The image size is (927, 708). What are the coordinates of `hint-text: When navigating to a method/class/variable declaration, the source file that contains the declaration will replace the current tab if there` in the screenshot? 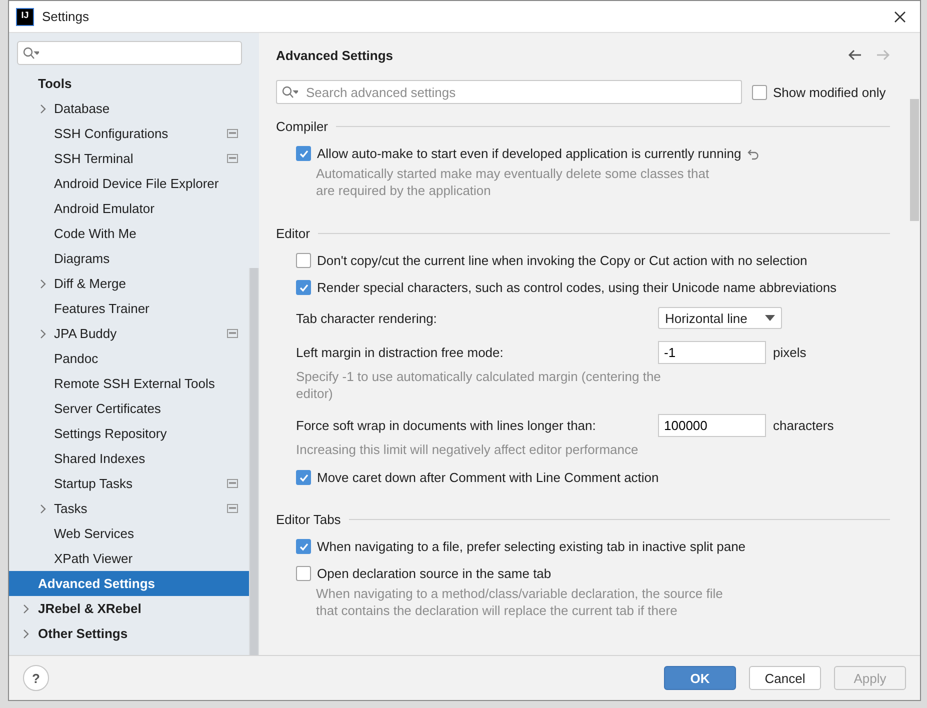 It's located at (519, 602).